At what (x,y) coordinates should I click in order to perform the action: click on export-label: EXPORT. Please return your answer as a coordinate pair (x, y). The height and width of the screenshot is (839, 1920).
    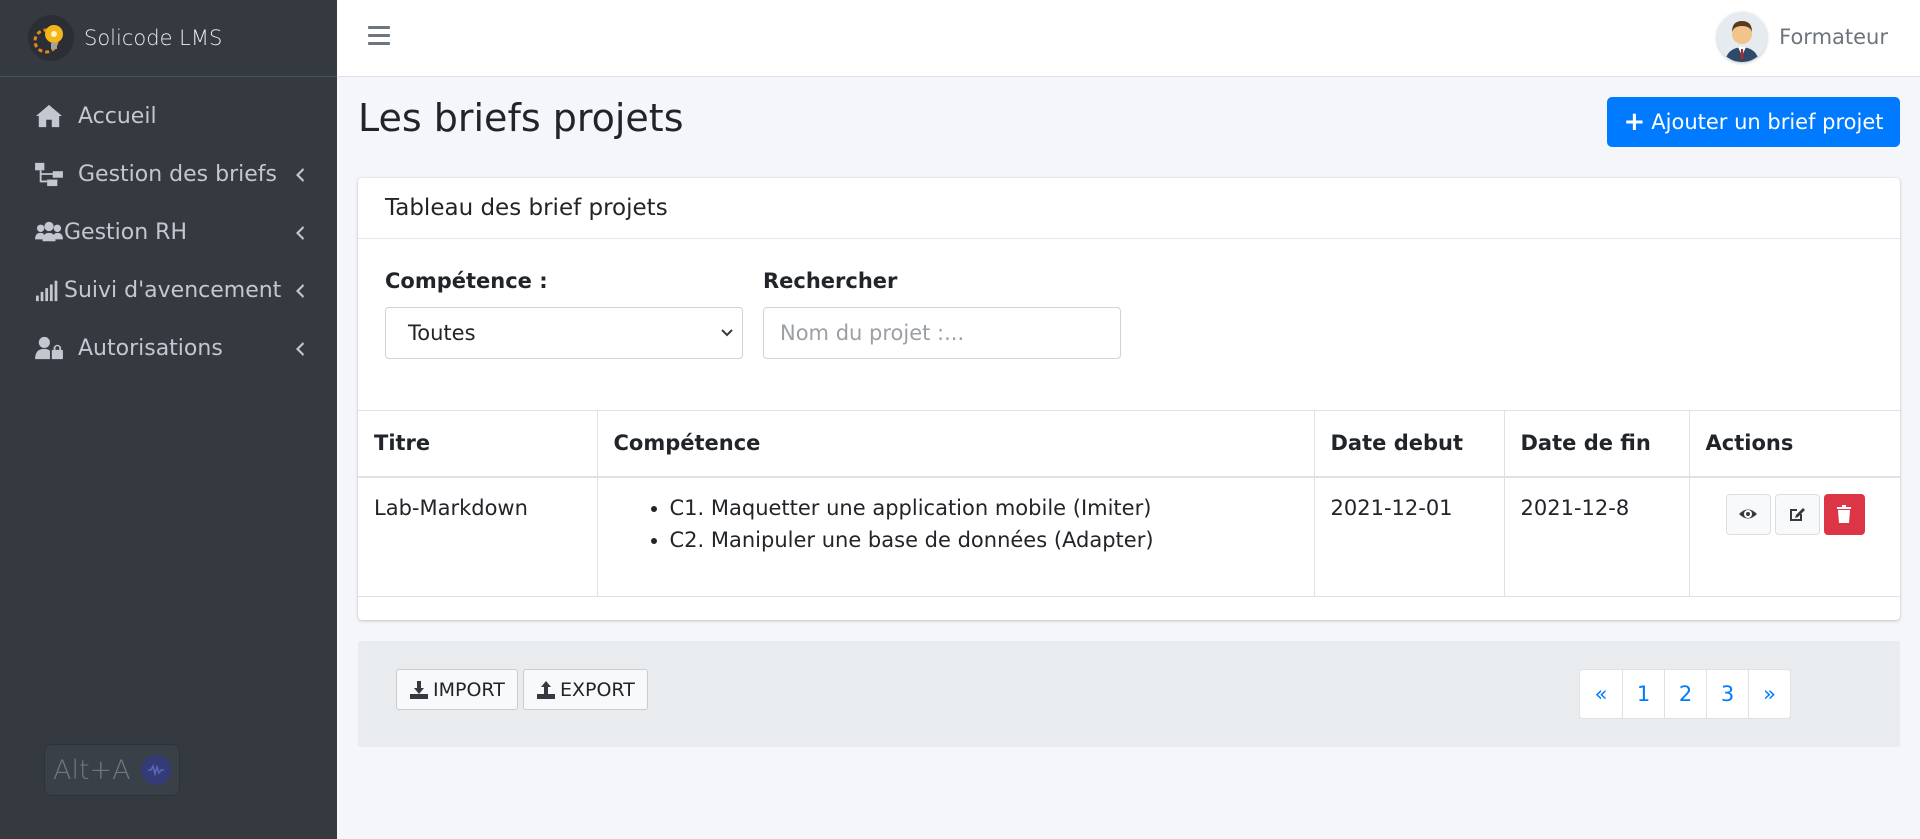
    Looking at the image, I should click on (597, 689).